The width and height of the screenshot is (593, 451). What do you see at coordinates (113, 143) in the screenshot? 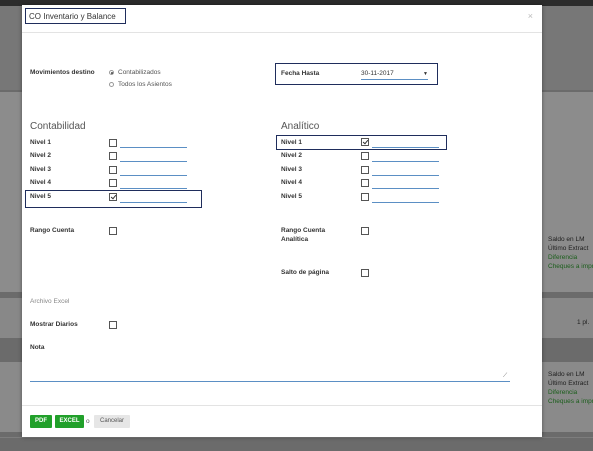
I see `contabilidad-nivel-1-checkbox` at bounding box center [113, 143].